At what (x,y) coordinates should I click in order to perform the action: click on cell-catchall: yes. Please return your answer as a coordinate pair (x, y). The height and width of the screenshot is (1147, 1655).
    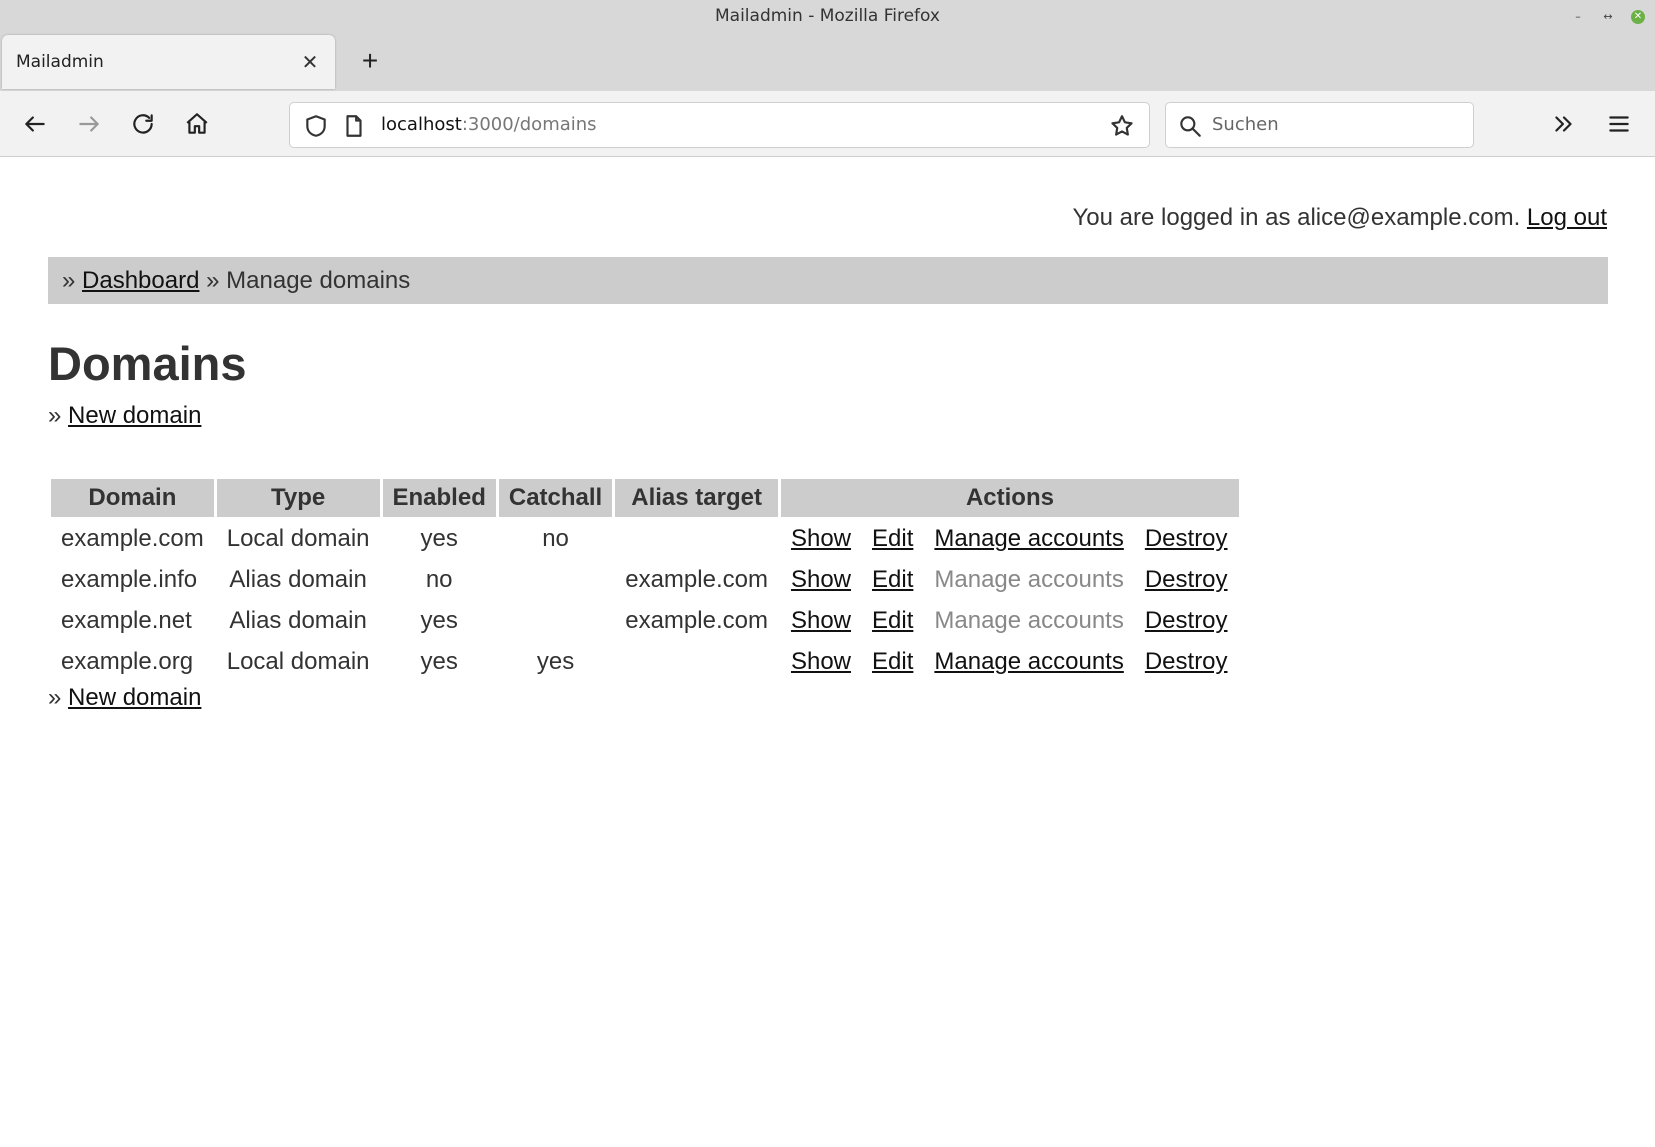
    Looking at the image, I should click on (555, 661).